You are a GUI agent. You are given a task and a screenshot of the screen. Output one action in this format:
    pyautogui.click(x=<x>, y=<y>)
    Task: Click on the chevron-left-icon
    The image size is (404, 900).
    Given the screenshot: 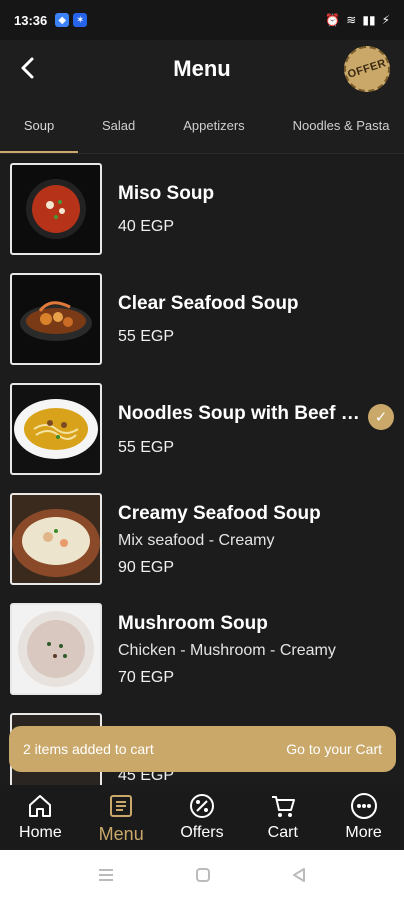 What is the action you would take?
    pyautogui.click(x=27, y=68)
    